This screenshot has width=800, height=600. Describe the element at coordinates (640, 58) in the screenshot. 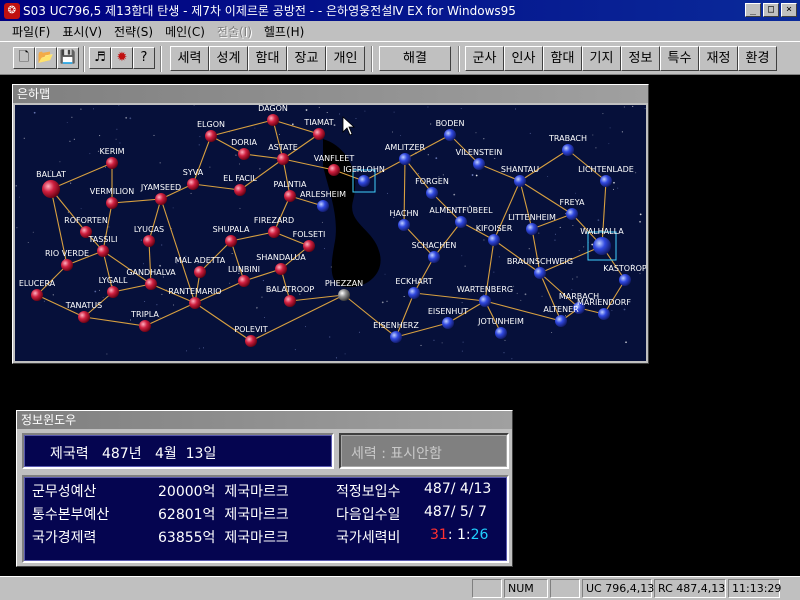

I see `intel-button: 정보` at that location.